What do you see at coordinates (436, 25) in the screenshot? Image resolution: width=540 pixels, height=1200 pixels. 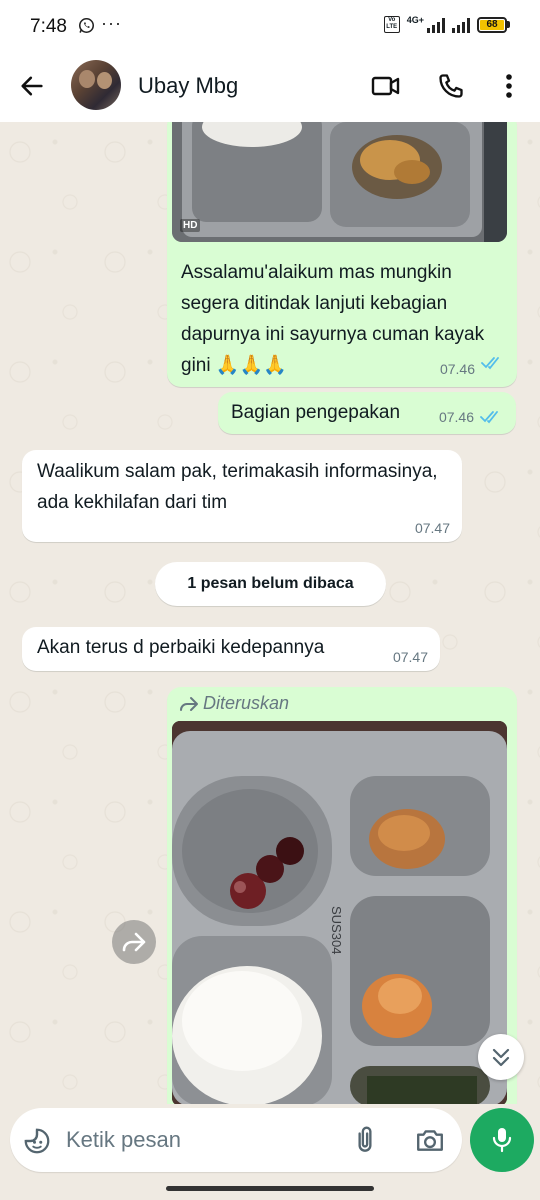 I see `signal-icon` at bounding box center [436, 25].